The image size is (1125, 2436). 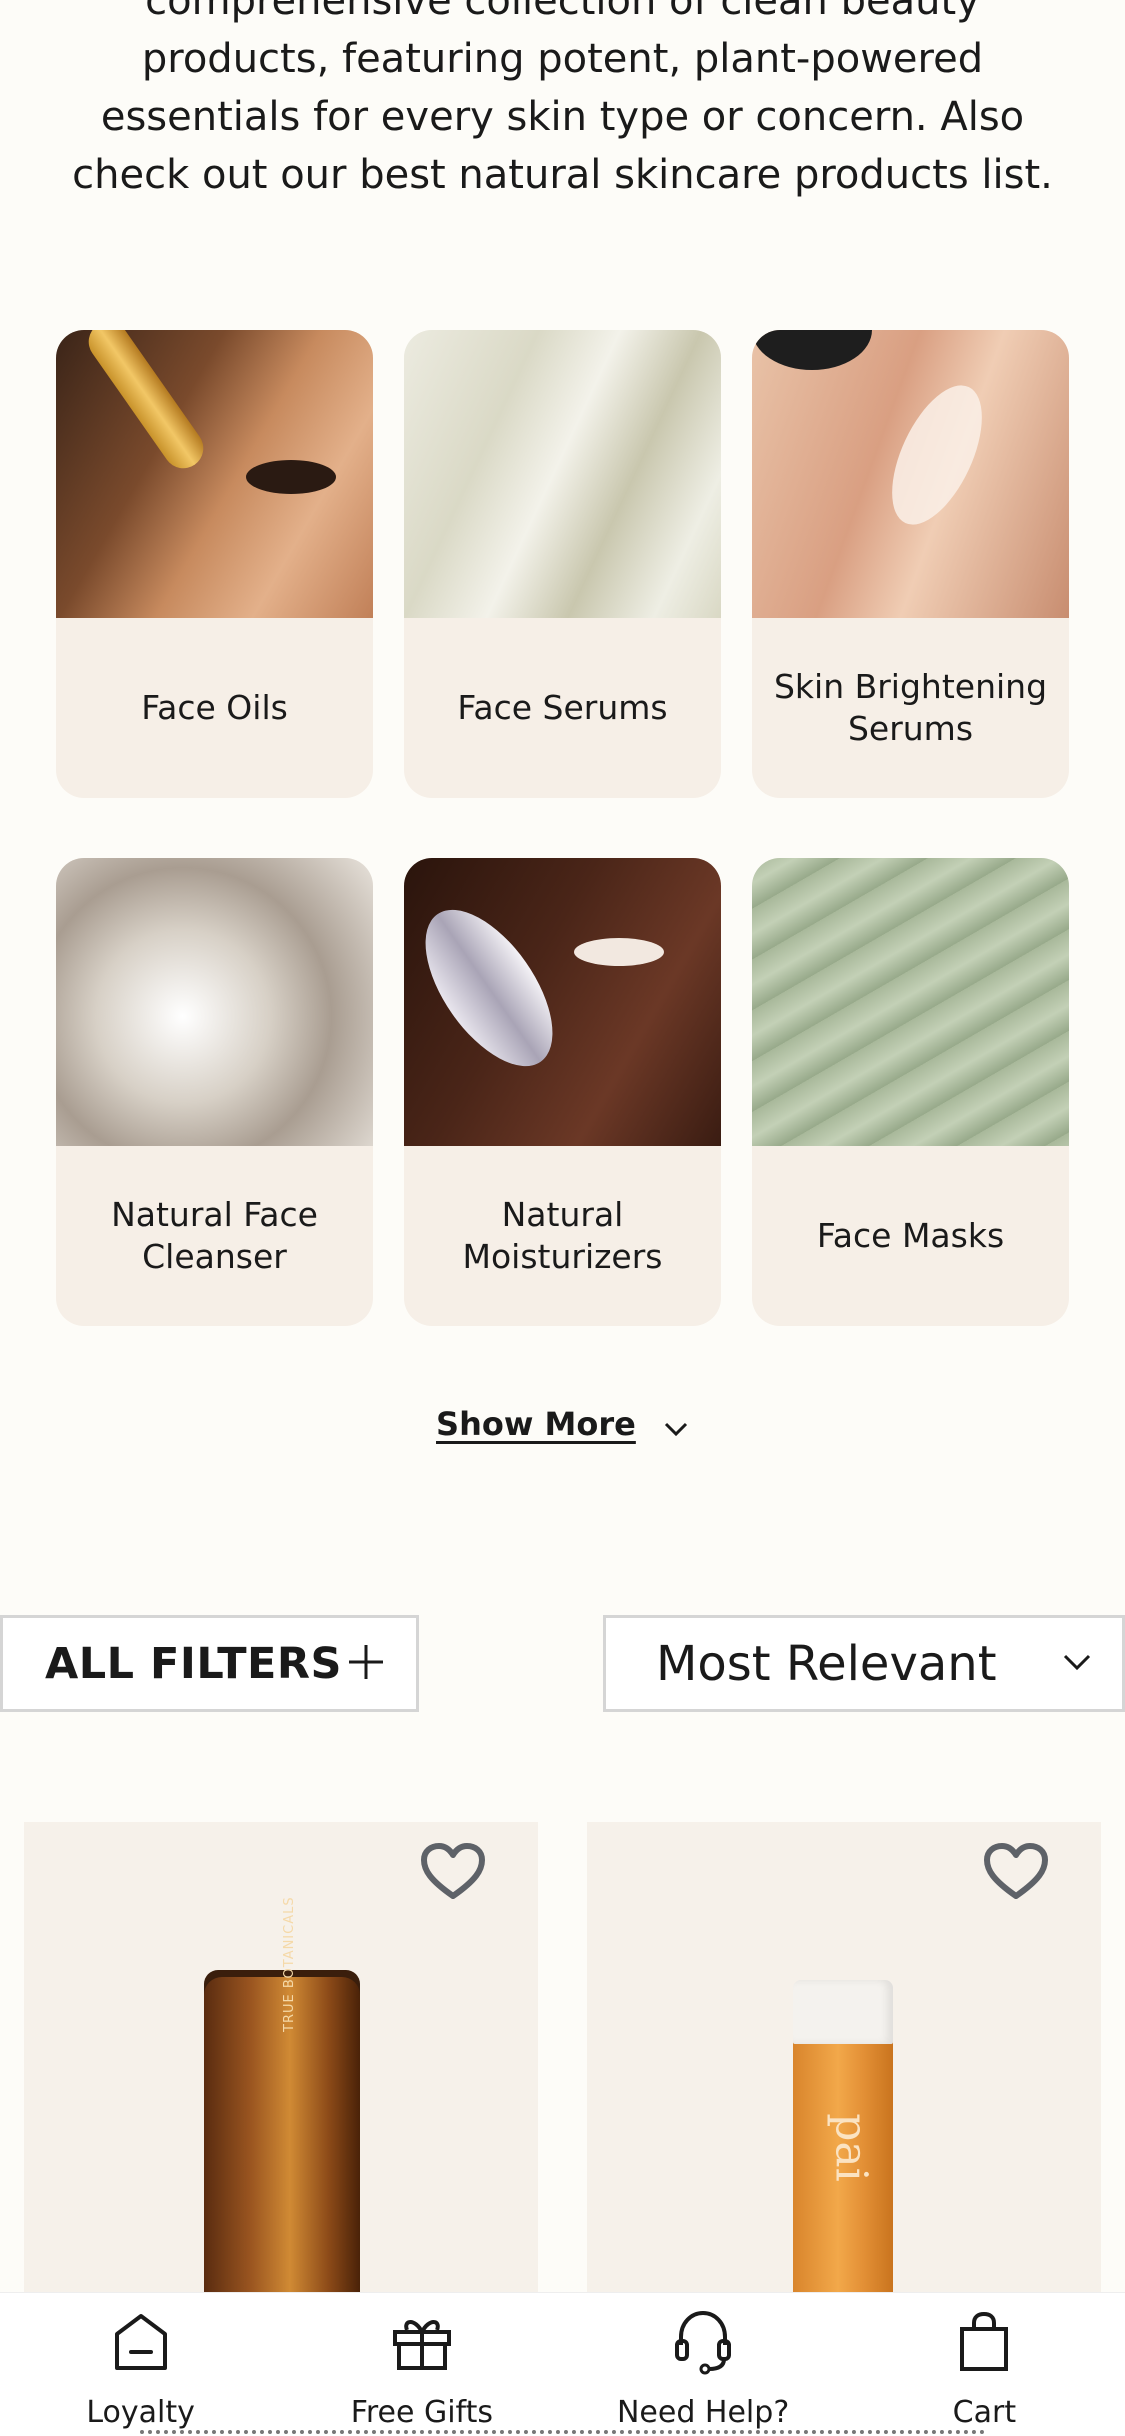 I want to click on product-card: pai, so click(x=844, y=2057).